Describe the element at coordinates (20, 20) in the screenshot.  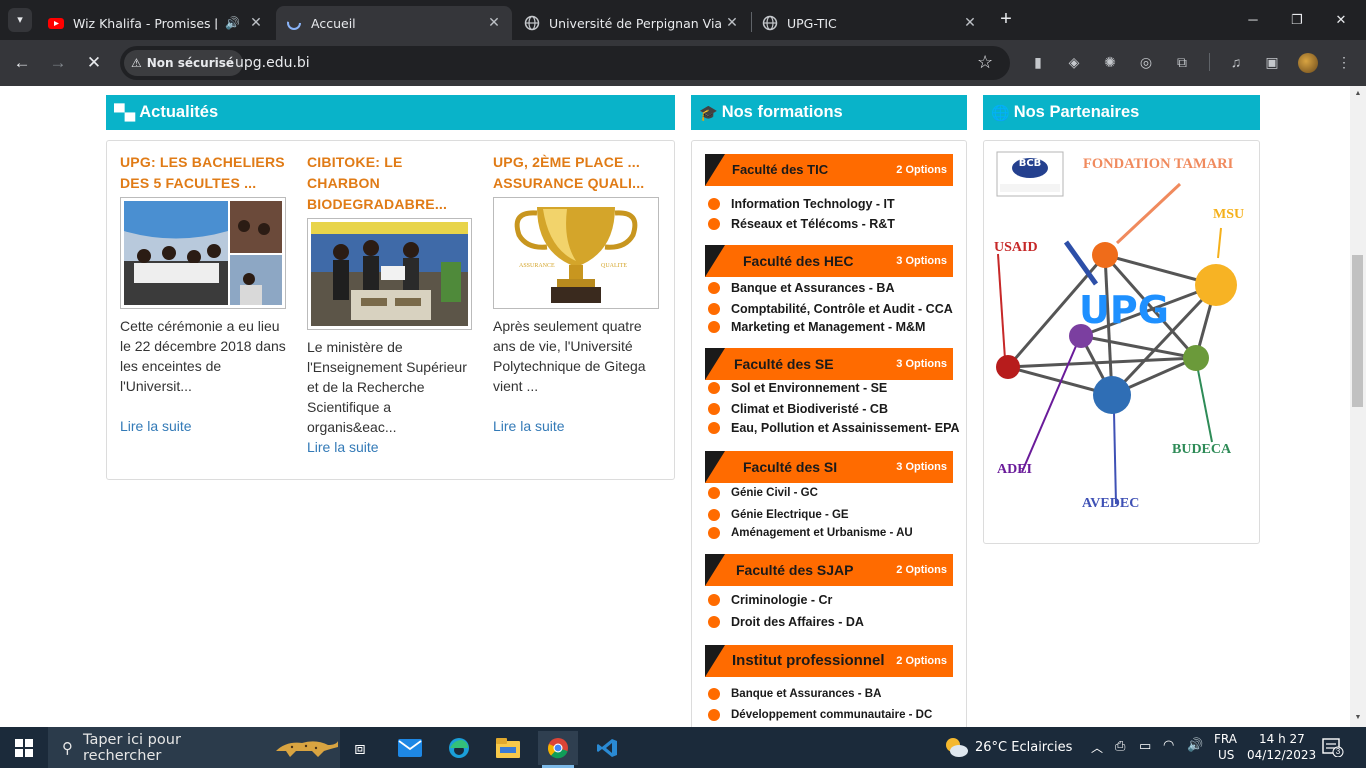
I see `tab-search-button: ▾` at that location.